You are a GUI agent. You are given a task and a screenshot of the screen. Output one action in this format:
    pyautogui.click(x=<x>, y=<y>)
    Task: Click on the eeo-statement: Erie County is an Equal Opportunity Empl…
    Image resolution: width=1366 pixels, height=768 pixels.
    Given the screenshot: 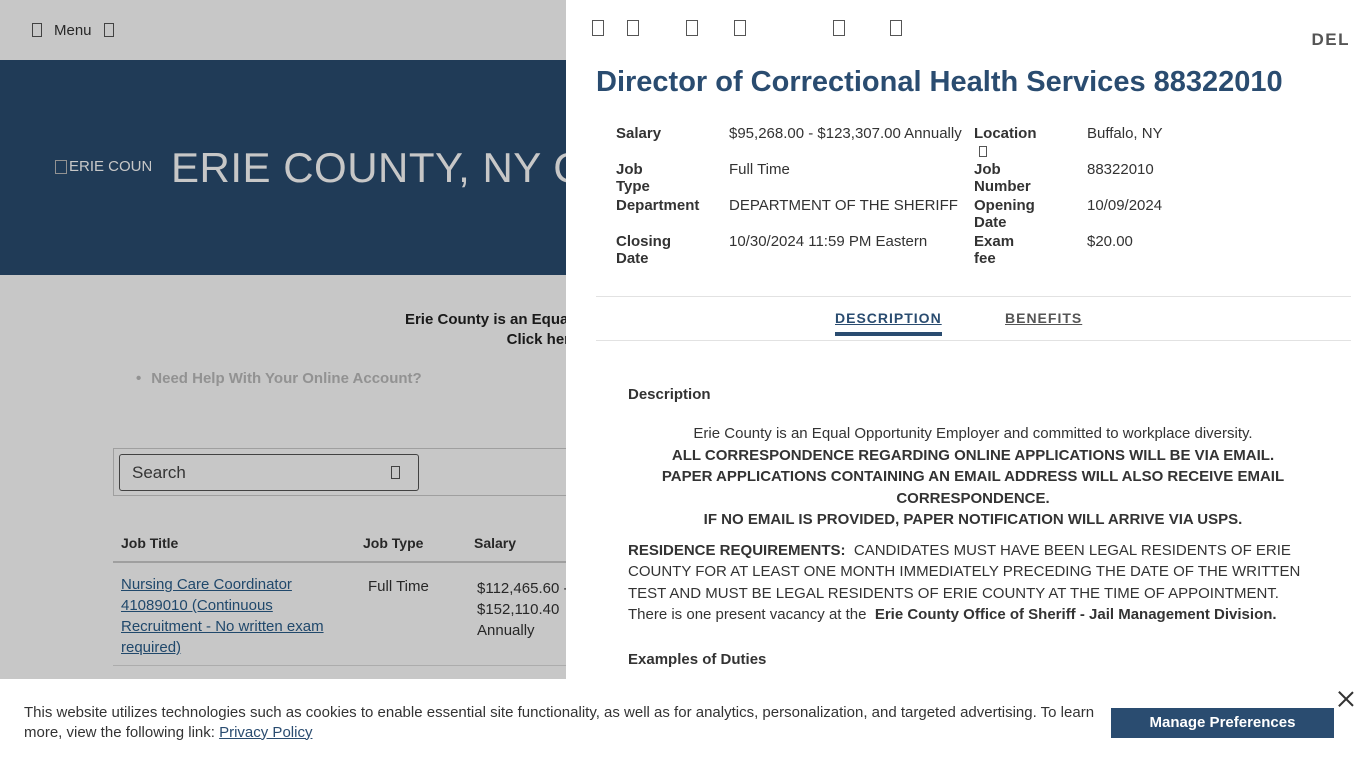 What is the action you would take?
    pyautogui.click(x=973, y=477)
    